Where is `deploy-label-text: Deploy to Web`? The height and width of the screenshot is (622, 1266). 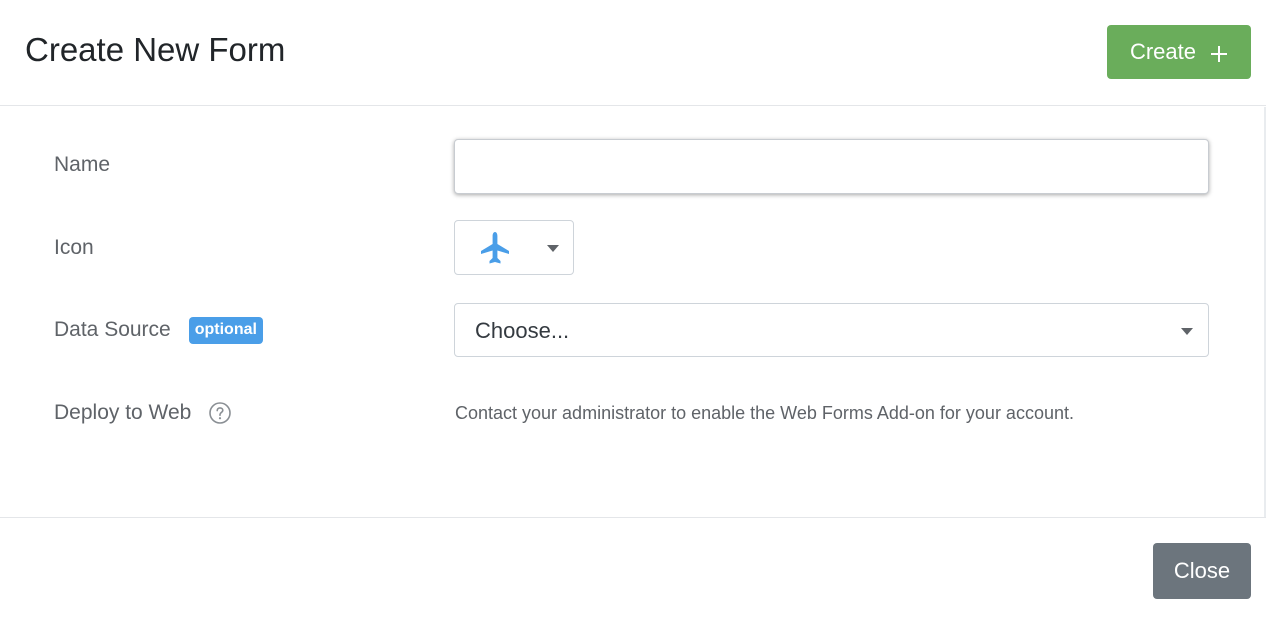 deploy-label-text: Deploy to Web is located at coordinates (123, 412).